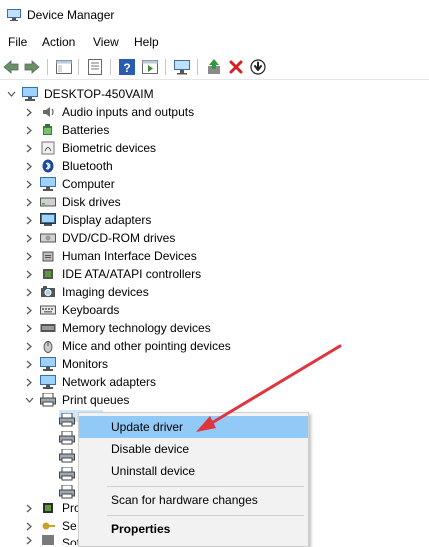  What do you see at coordinates (214, 42) in the screenshot?
I see `menu-bar: File Action View Help` at bounding box center [214, 42].